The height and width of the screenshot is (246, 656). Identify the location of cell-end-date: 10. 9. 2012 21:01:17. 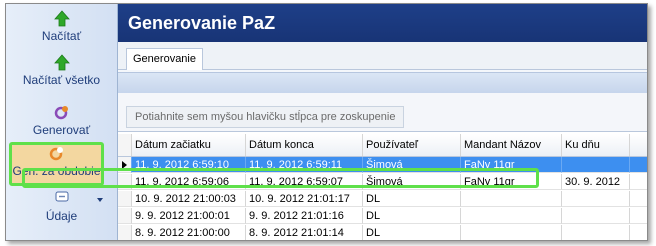
(304, 199).